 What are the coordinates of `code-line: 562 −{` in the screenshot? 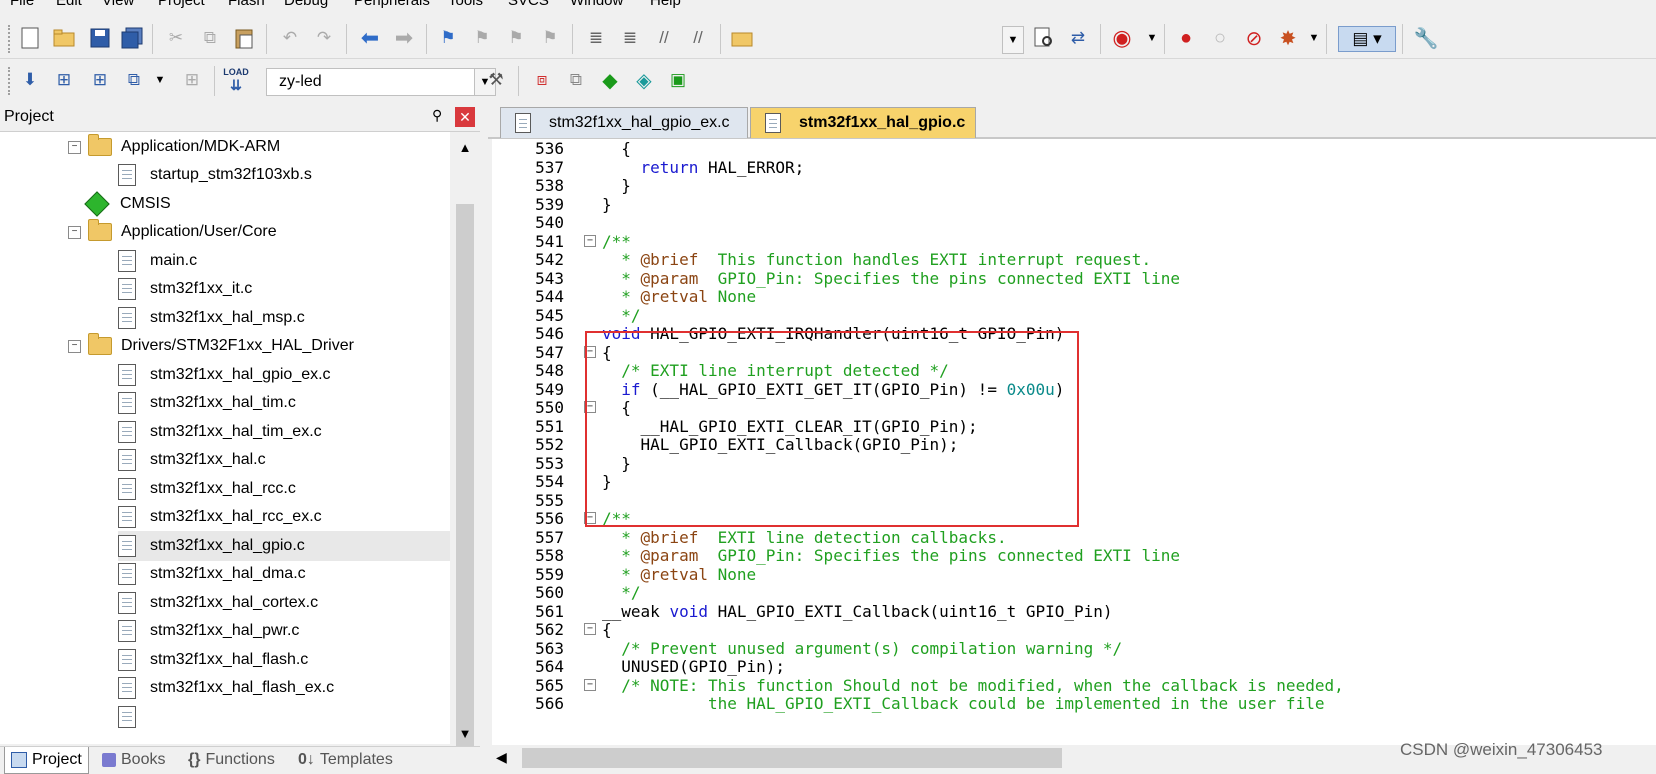 It's located at (1074, 630).